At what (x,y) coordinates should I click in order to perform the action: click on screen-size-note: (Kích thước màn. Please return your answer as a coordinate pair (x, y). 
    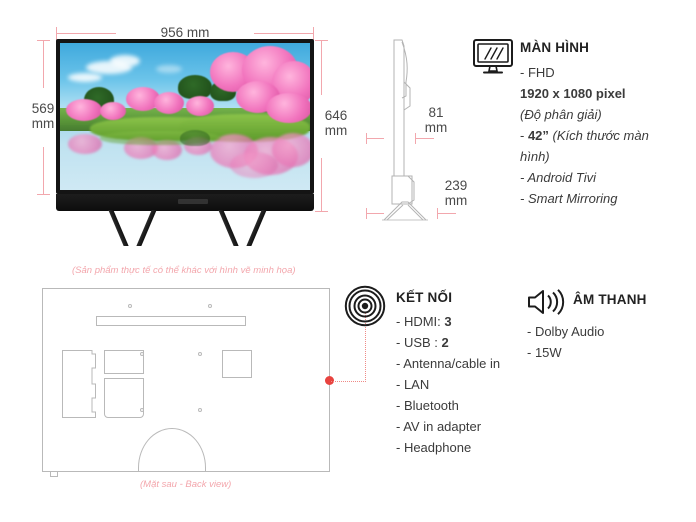
    Looking at the image, I should click on (598, 135).